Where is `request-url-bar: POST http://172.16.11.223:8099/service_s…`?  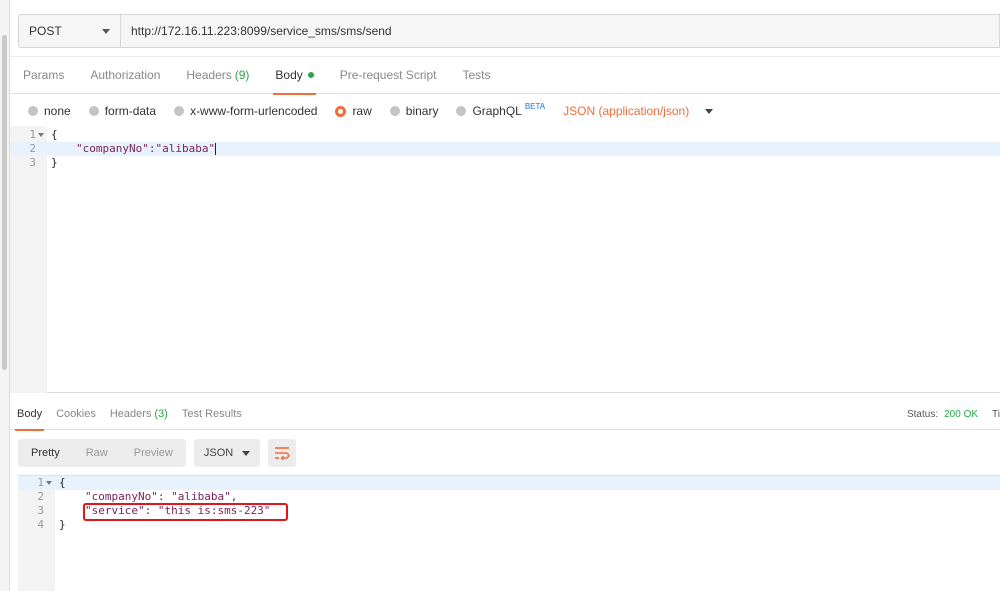 request-url-bar: POST http://172.16.11.223:8099/service_s… is located at coordinates (509, 31).